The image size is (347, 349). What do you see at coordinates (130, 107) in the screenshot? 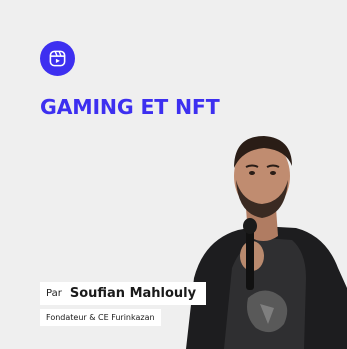
I see `page-title: GAMING ET NFT` at bounding box center [130, 107].